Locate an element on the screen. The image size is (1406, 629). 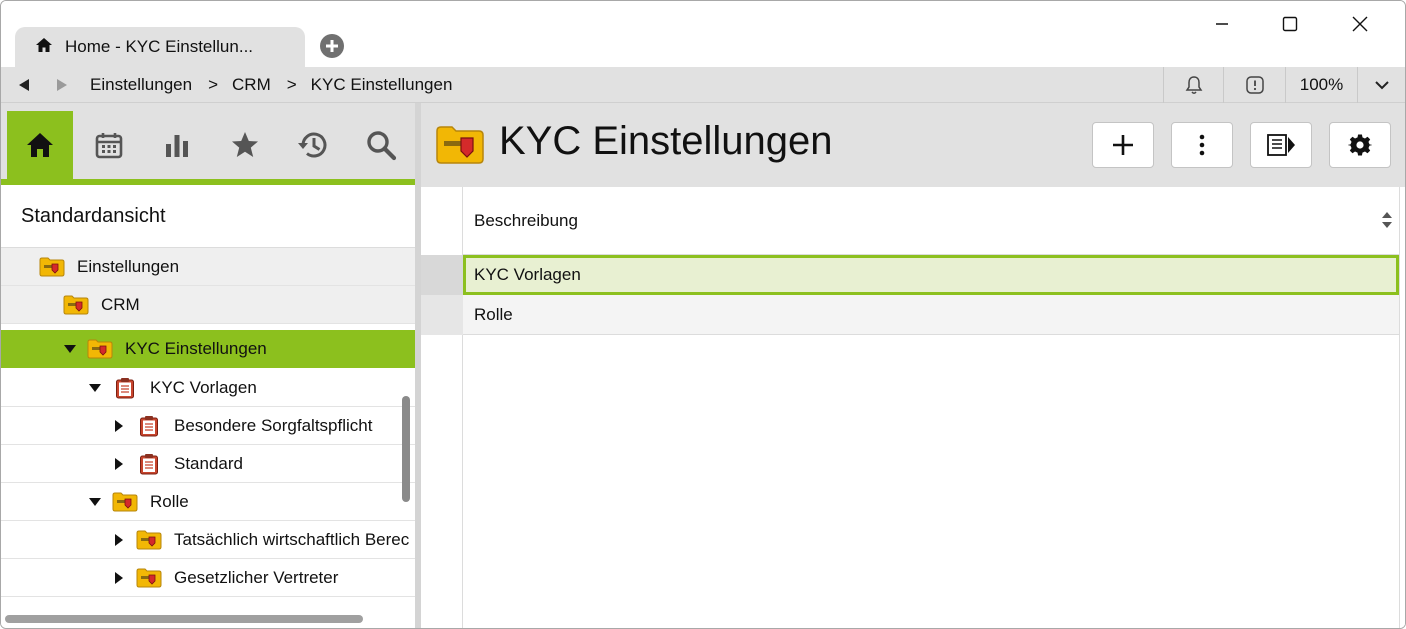
tree-item-besondere-sorgfaltspflicht: Besondere Sorgfaltspflicht is located at coordinates (208, 426).